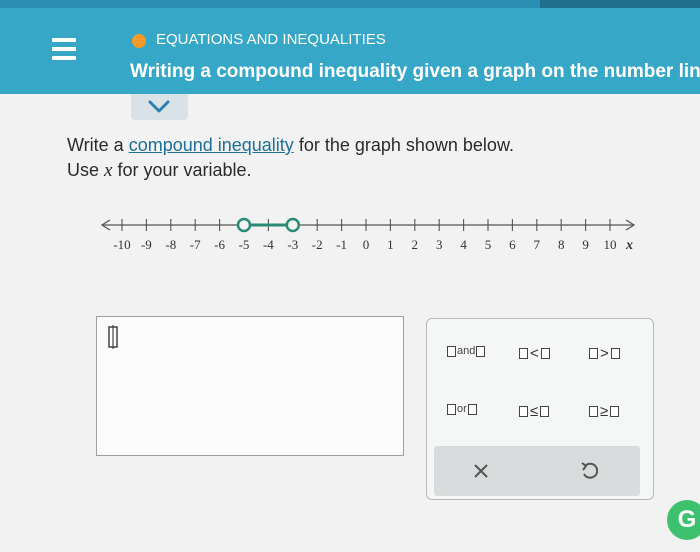 Image resolution: width=700 pixels, height=552 pixels. I want to click on tick-label: 3, so click(439, 244).